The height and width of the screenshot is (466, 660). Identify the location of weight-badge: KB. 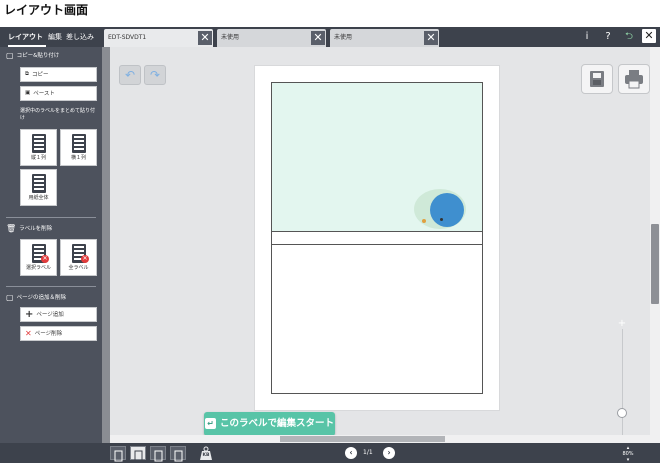
(206, 455).